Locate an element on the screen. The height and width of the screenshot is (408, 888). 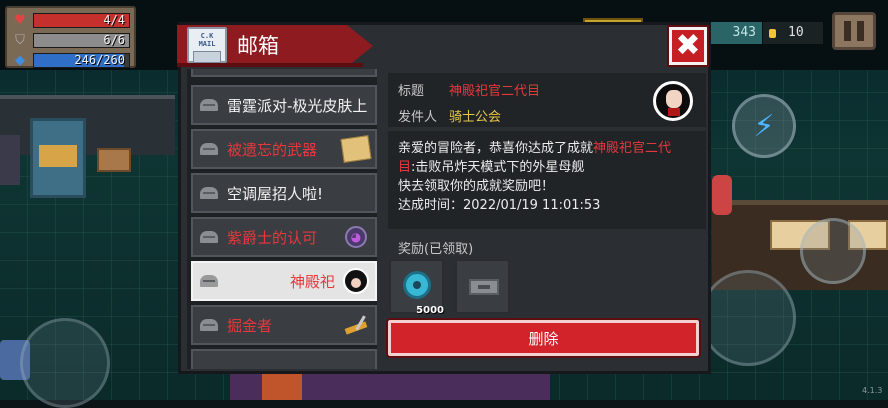
pause-button is located at coordinates (854, 31).